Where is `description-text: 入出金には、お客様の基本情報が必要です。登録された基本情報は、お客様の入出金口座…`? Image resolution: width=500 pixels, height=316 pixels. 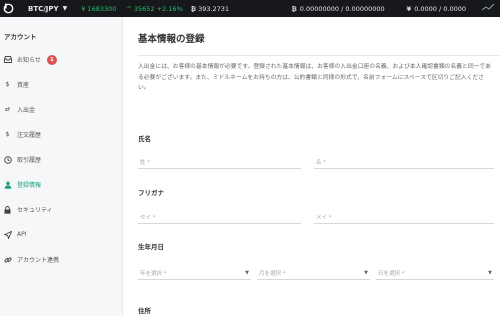
description-text: 入出金には、お客様の基本情報が必要です。登録された基本情報は、お客様の入出金口座… is located at coordinates (314, 77).